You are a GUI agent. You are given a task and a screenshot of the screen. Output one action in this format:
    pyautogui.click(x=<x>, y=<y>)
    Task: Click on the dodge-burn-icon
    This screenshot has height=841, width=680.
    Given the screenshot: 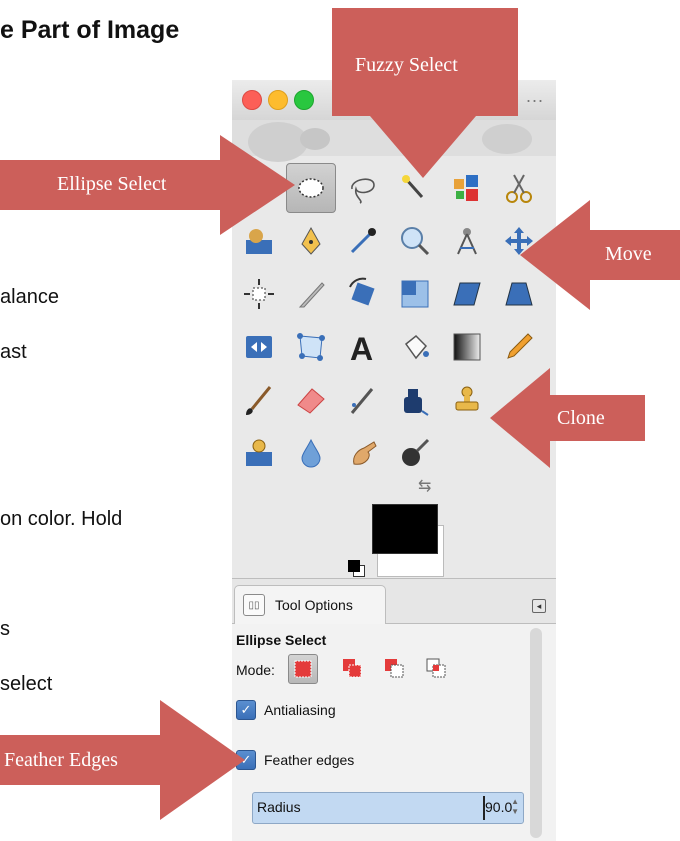 What is the action you would take?
    pyautogui.click(x=416, y=452)
    